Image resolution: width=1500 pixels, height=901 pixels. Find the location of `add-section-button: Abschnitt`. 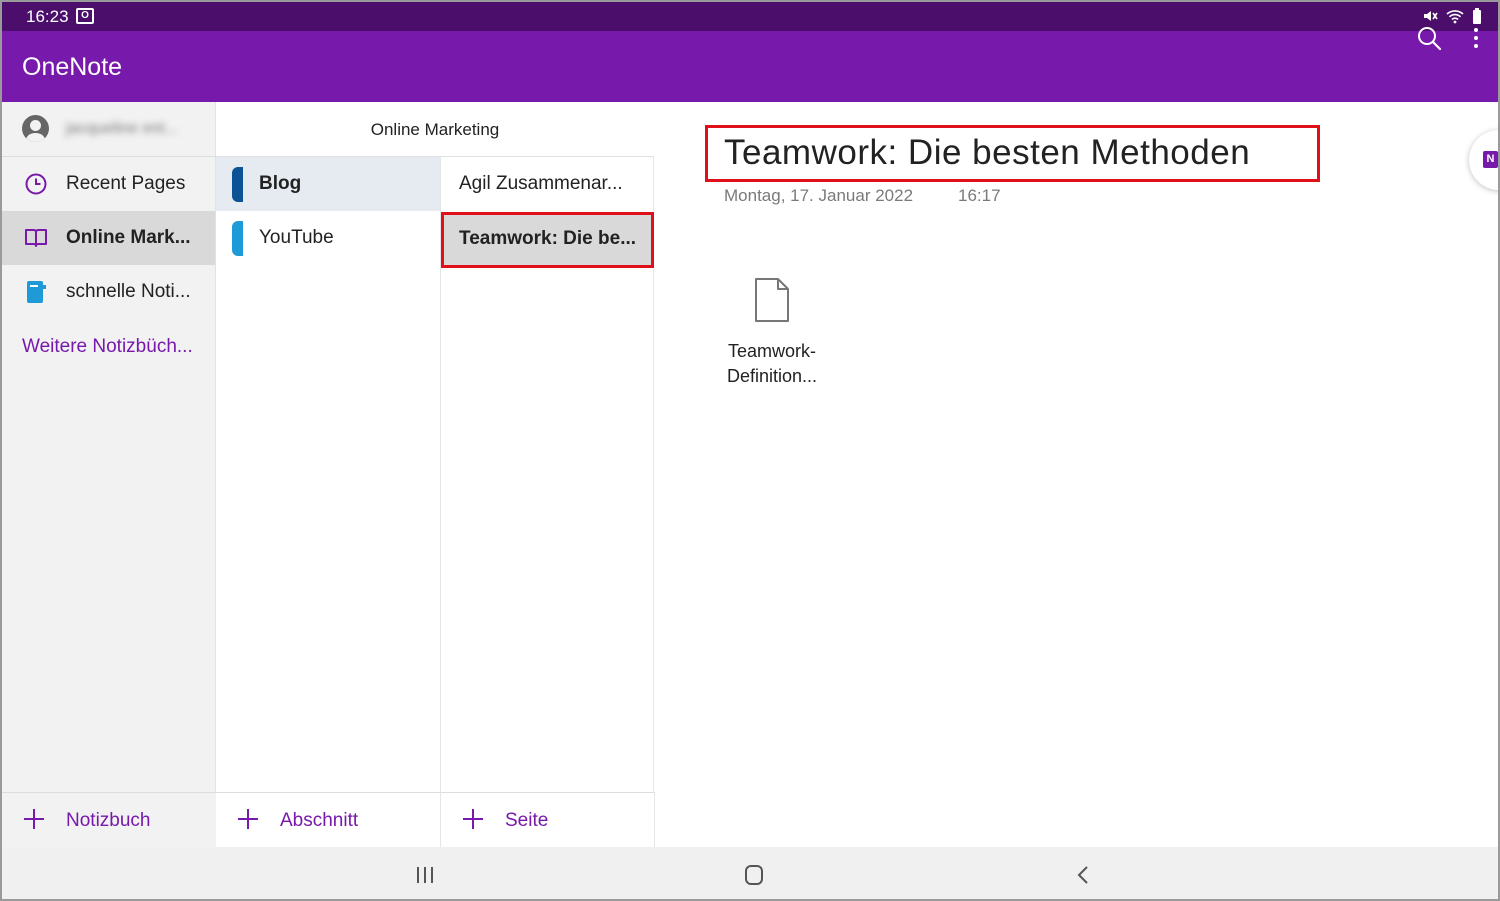

add-section-button: Abschnitt is located at coordinates (328, 819).